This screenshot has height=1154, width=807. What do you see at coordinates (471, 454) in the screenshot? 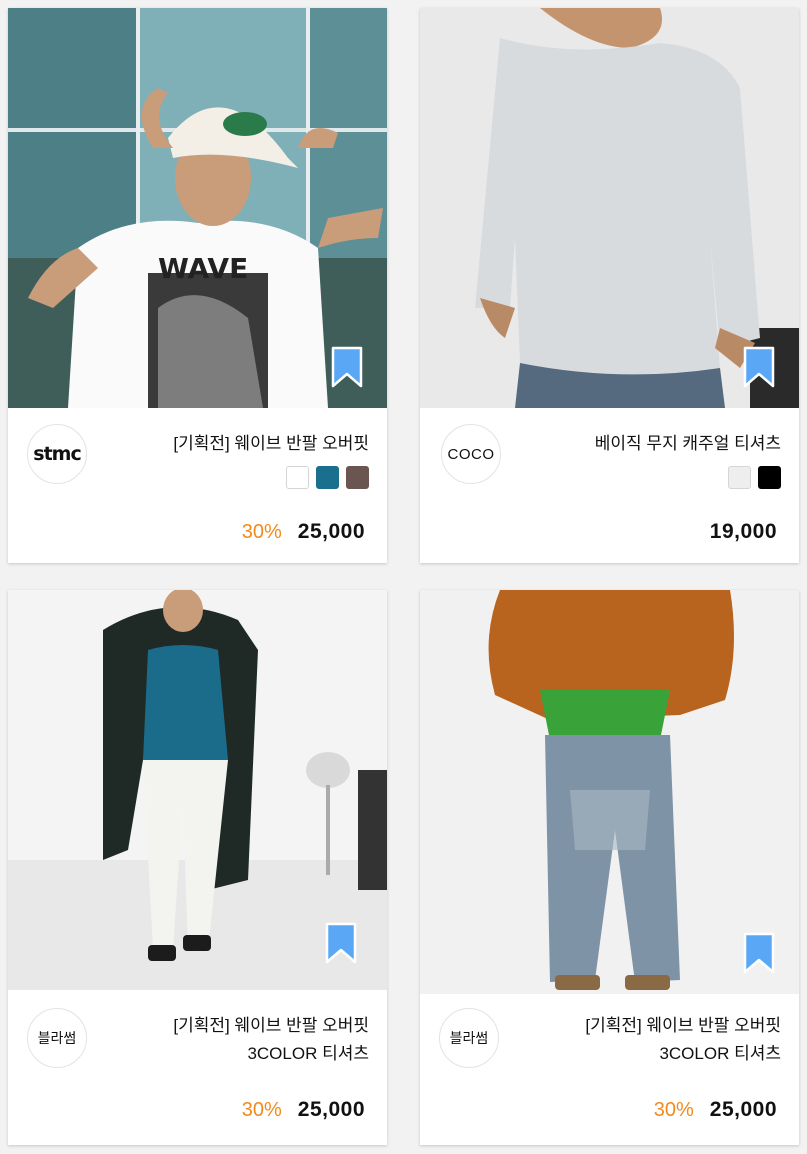
I see `brand-logo: COCO` at bounding box center [471, 454].